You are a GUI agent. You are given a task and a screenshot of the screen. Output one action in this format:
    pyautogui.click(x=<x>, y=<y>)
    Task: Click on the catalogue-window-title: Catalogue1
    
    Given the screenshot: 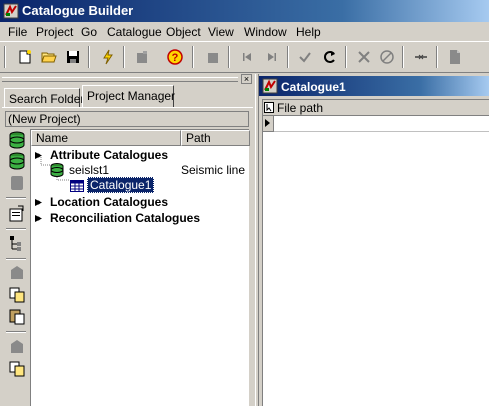 What is the action you would take?
    pyautogui.click(x=313, y=87)
    